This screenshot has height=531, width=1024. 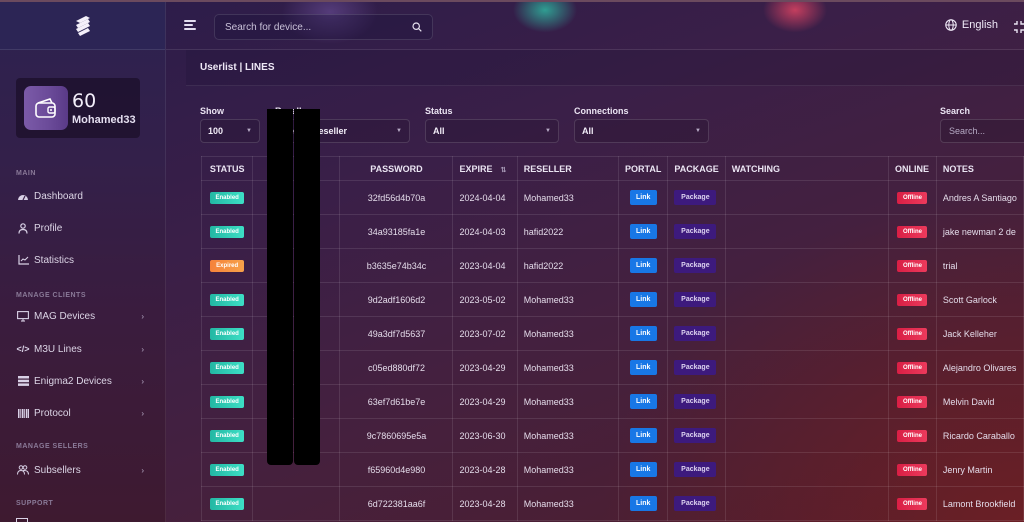 What do you see at coordinates (396, 168) in the screenshot?
I see `column-header-password: PASSWORD` at bounding box center [396, 168].